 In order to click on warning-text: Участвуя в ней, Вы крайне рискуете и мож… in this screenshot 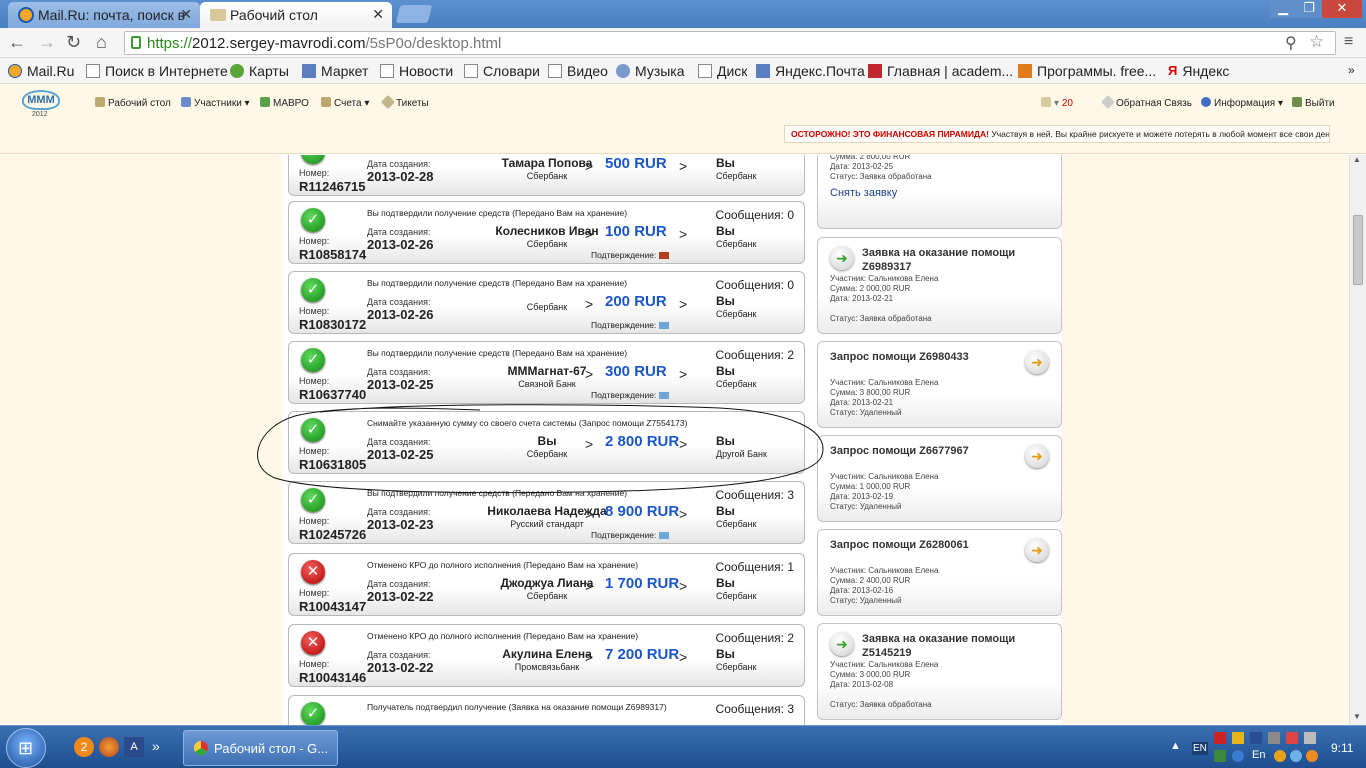, I will do `click(1160, 134)`.